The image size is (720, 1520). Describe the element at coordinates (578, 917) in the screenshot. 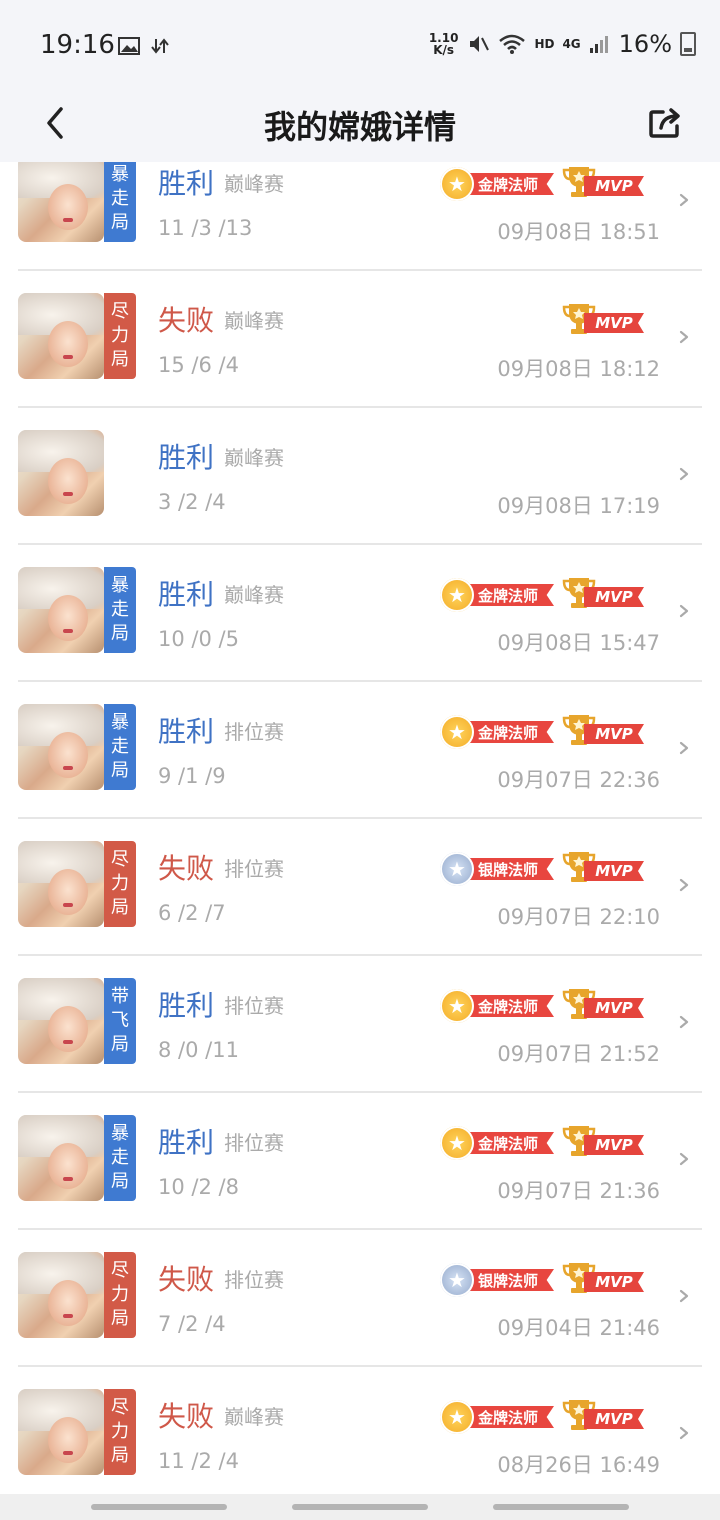

I see `match-time: 09月07日 22:10` at that location.